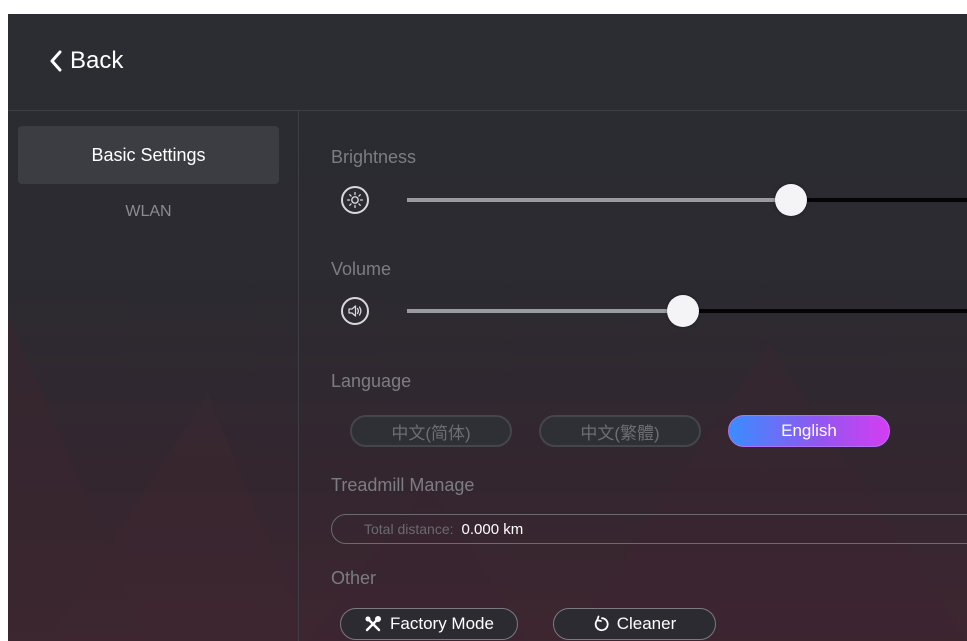 This screenshot has height=641, width=967. I want to click on brightness-label: Brightness, so click(374, 157).